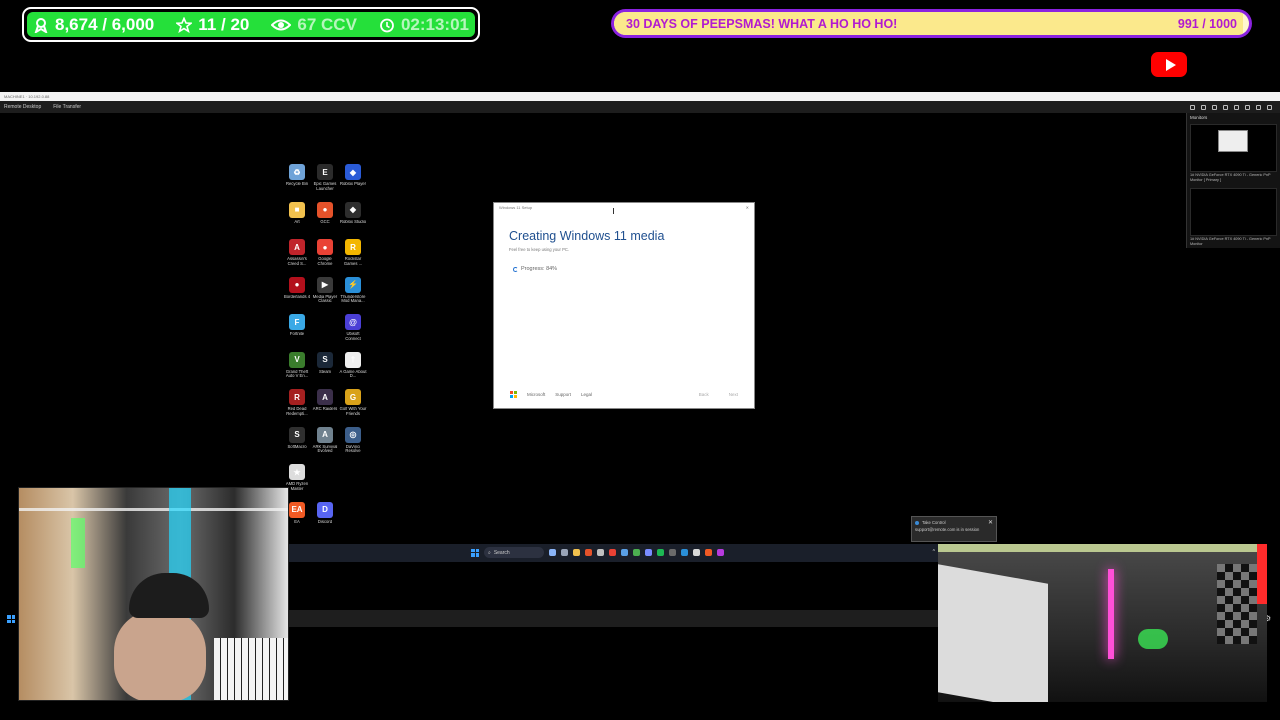 This screenshot has height=720, width=1280. Describe the element at coordinates (704, 394) in the screenshot. I see `back-button: Back` at that location.